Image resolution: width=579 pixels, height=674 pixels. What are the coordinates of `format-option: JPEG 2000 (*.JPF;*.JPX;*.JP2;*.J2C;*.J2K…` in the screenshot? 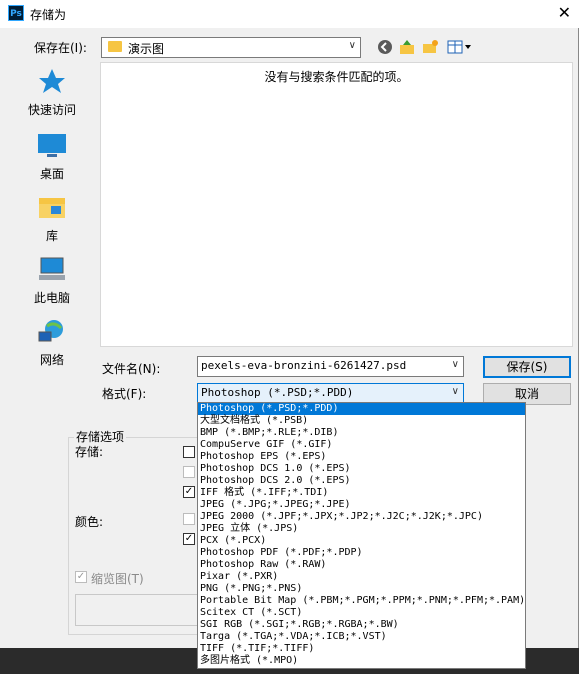 It's located at (361, 517).